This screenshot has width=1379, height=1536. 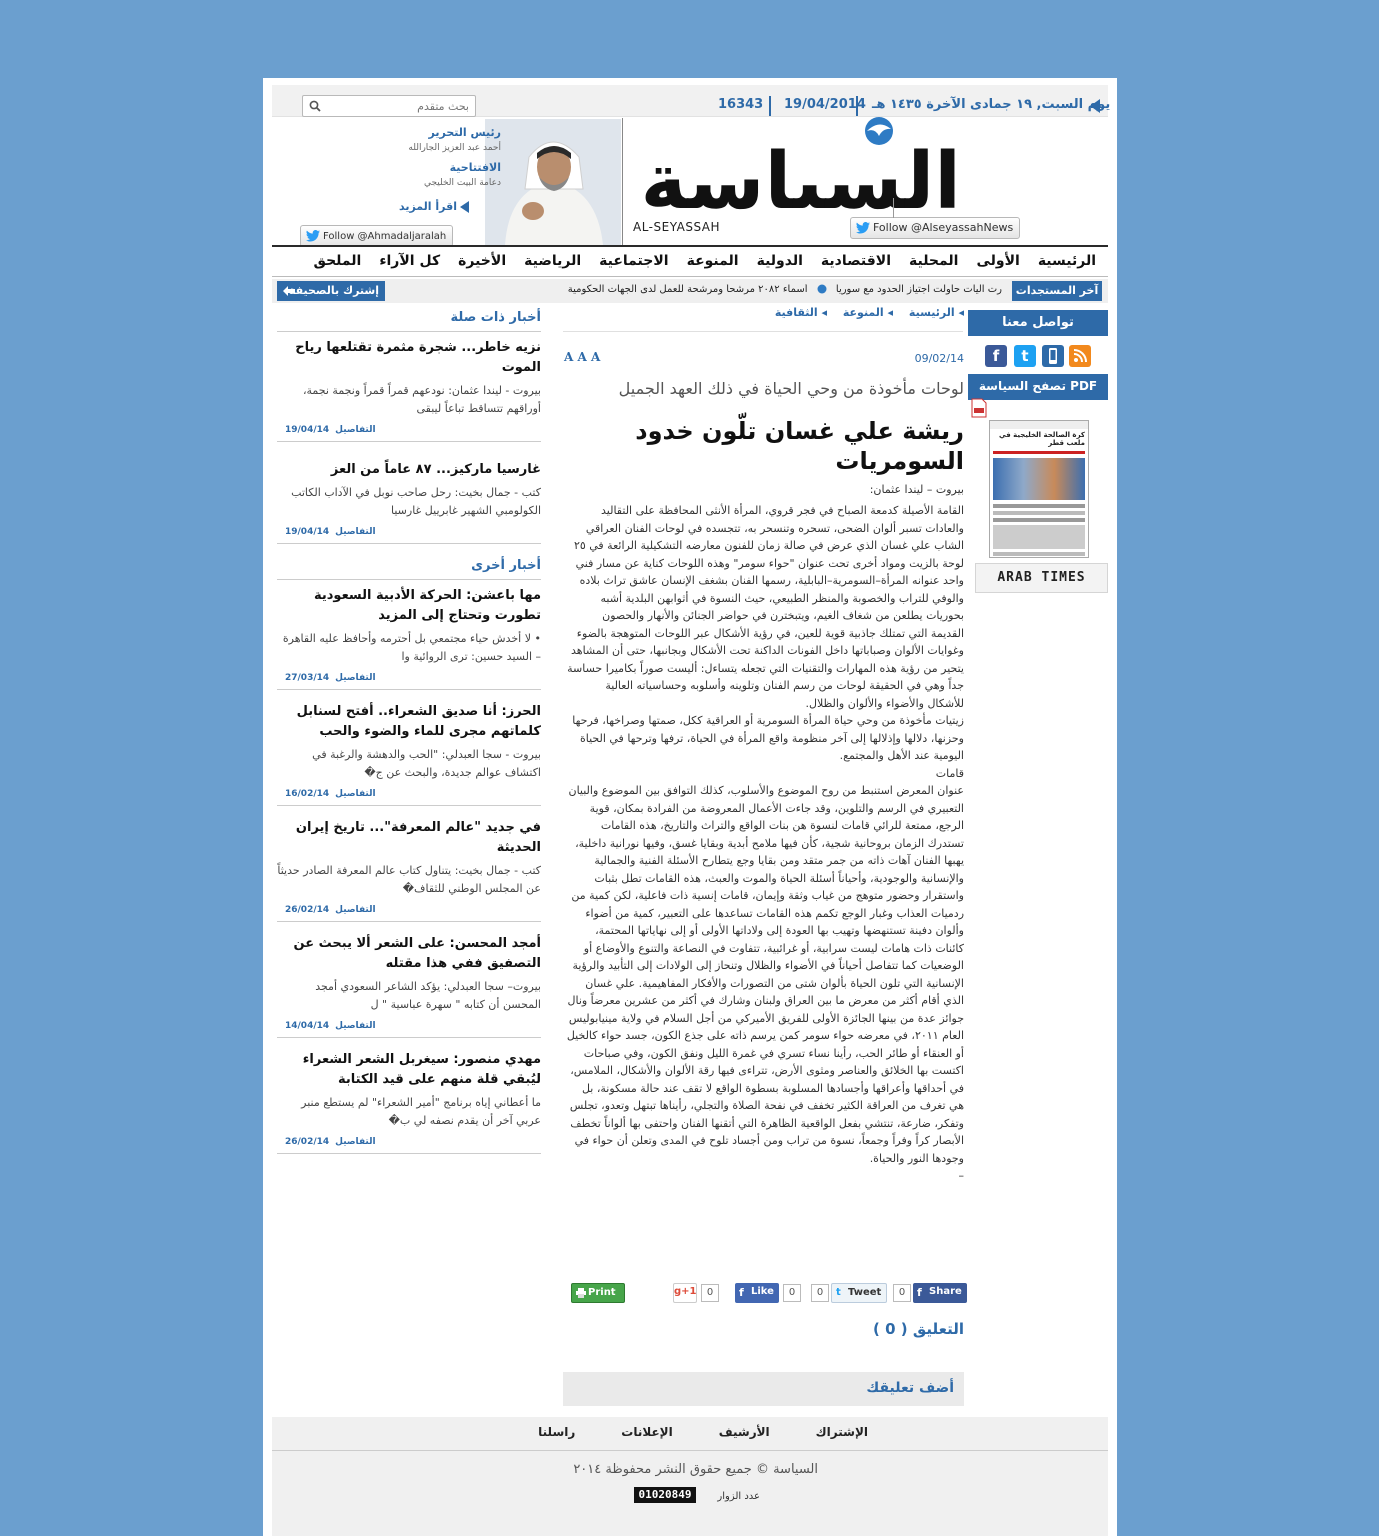 What do you see at coordinates (713, 261) in the screenshot?
I see `nav-item-misc: المنوعة` at bounding box center [713, 261].